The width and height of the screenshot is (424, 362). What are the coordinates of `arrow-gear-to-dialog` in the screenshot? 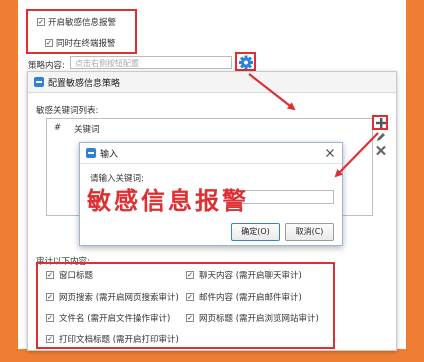 It's located at (272, 92).